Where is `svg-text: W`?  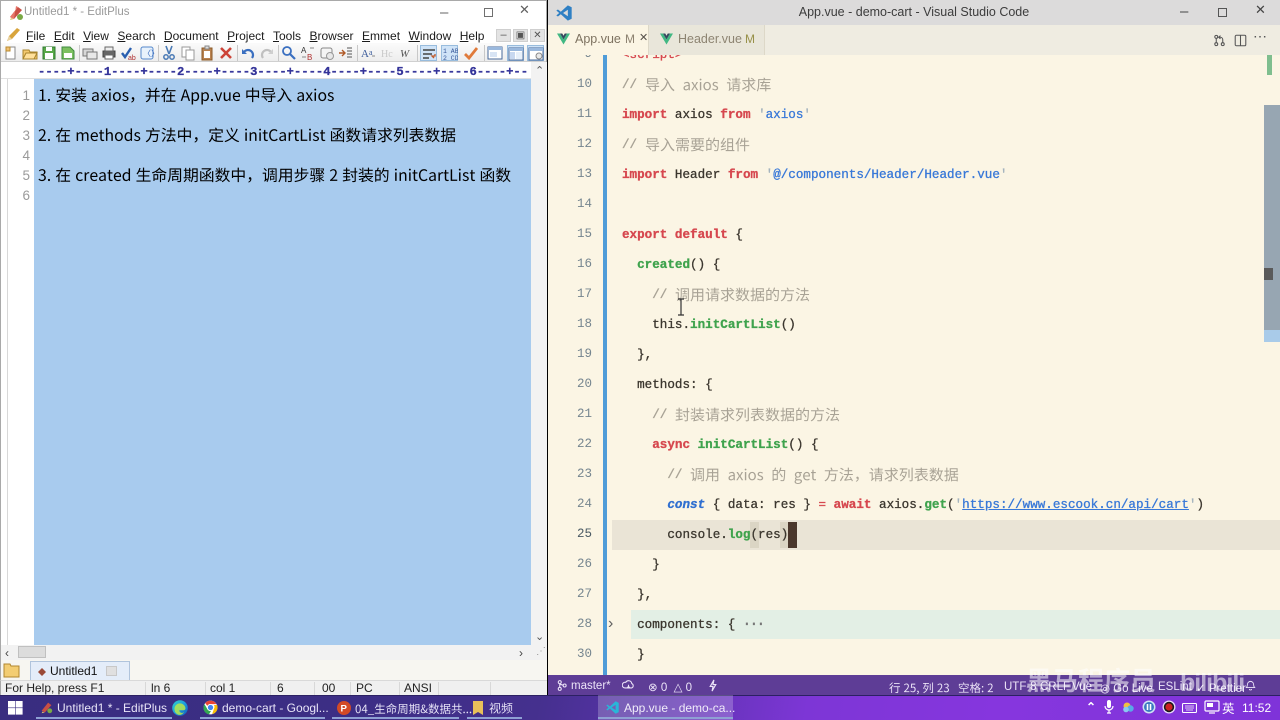 svg-text: W is located at coordinates (405, 54).